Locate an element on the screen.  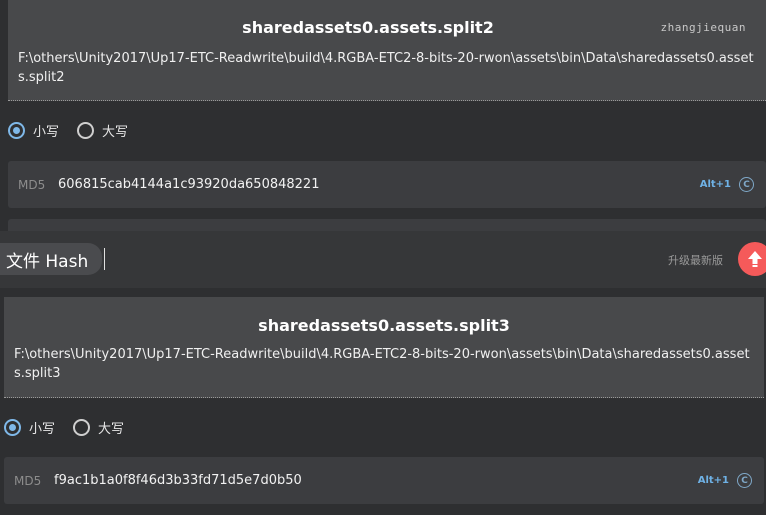
update-button is located at coordinates (752, 259).